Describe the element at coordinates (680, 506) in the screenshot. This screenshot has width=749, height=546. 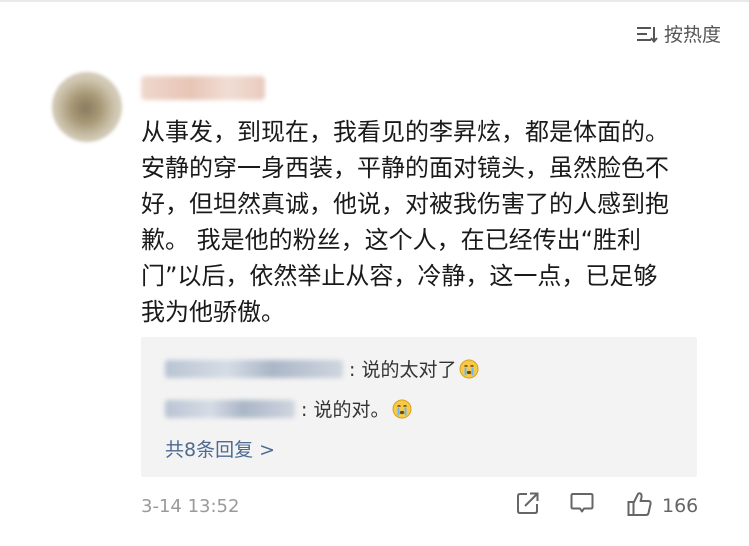
I see `like-count: 166` at that location.